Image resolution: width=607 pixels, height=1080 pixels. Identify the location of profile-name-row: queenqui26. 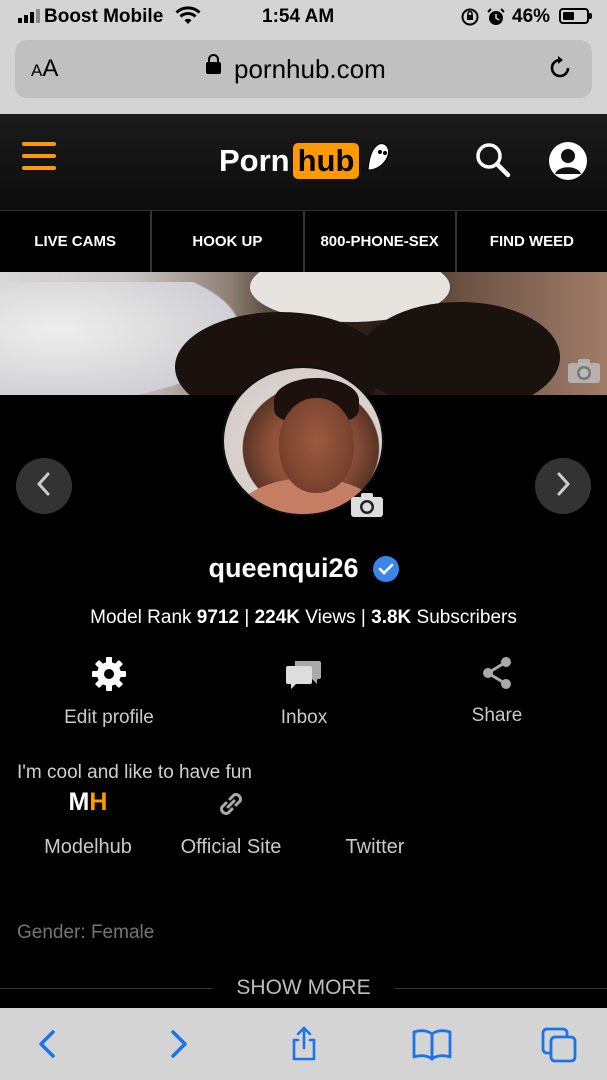
(303, 568).